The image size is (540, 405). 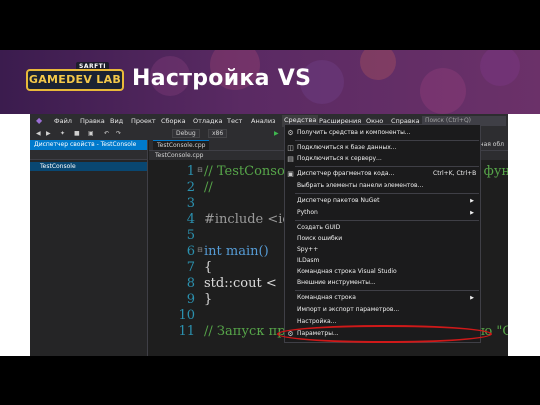 What do you see at coordinates (190, 171) in the screenshot?
I see `line-number: 1` at bounding box center [190, 171].